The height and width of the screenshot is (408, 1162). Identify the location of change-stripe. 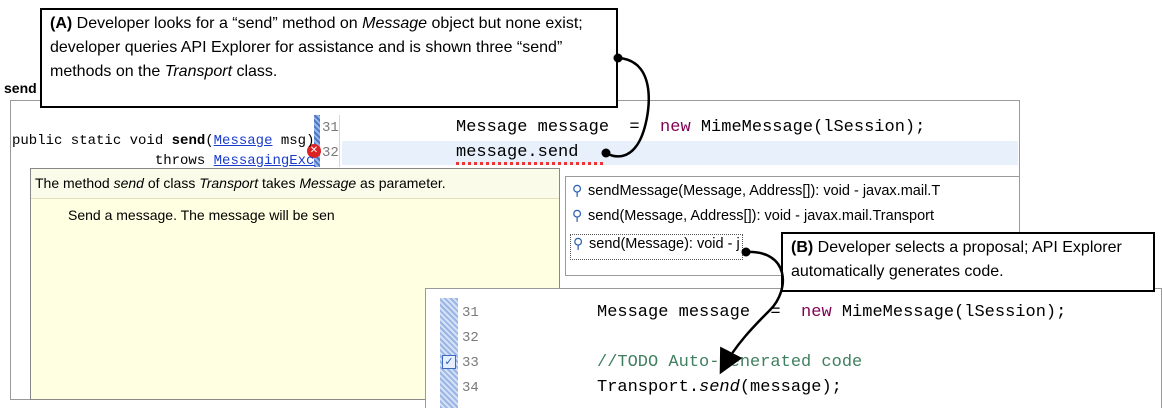
(317, 141).